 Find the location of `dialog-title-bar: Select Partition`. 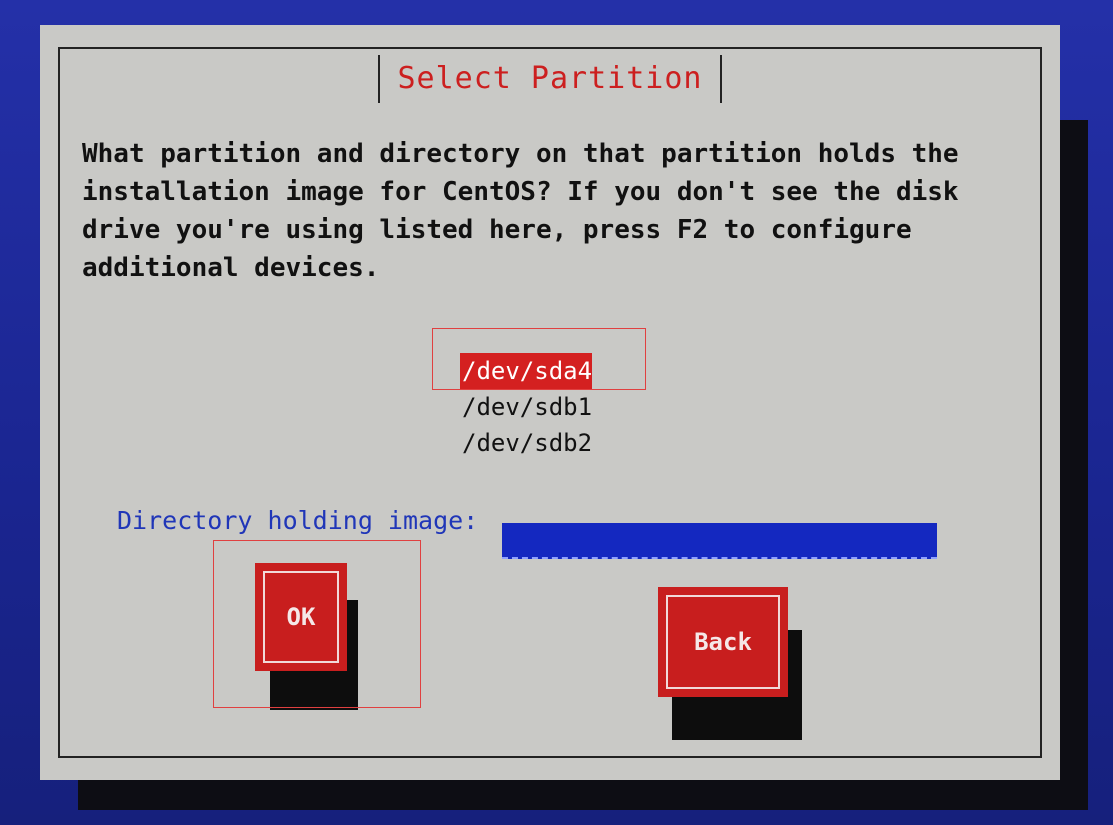

dialog-title-bar: Select Partition is located at coordinates (550, 81).